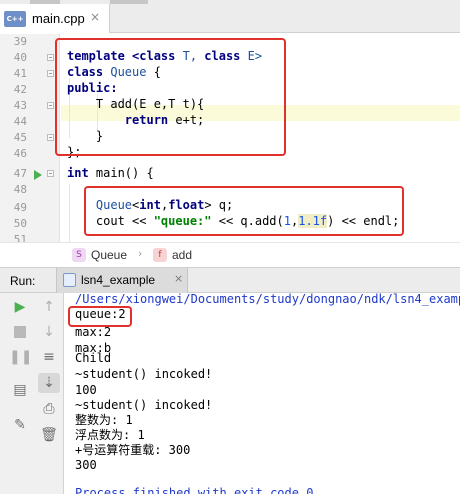 Image resolution: width=460 pixels, height=494 pixels. What do you see at coordinates (86, 390) in the screenshot?
I see `console-line: 100` at bounding box center [86, 390].